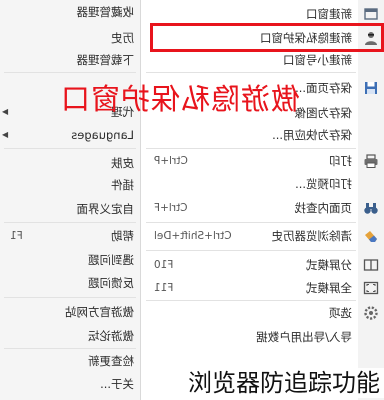 This screenshot has height=400, width=384. What do you see at coordinates (70, 60) in the screenshot?
I see `menu-item-download-manager: 下载管理器` at bounding box center [70, 60].